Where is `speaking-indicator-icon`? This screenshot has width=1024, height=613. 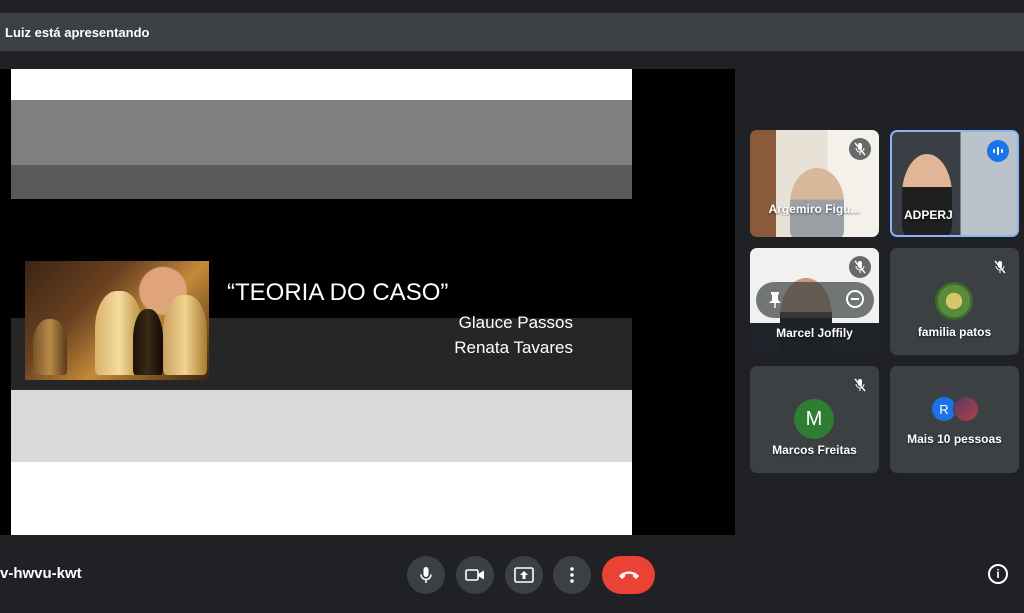 speaking-indicator-icon is located at coordinates (998, 151).